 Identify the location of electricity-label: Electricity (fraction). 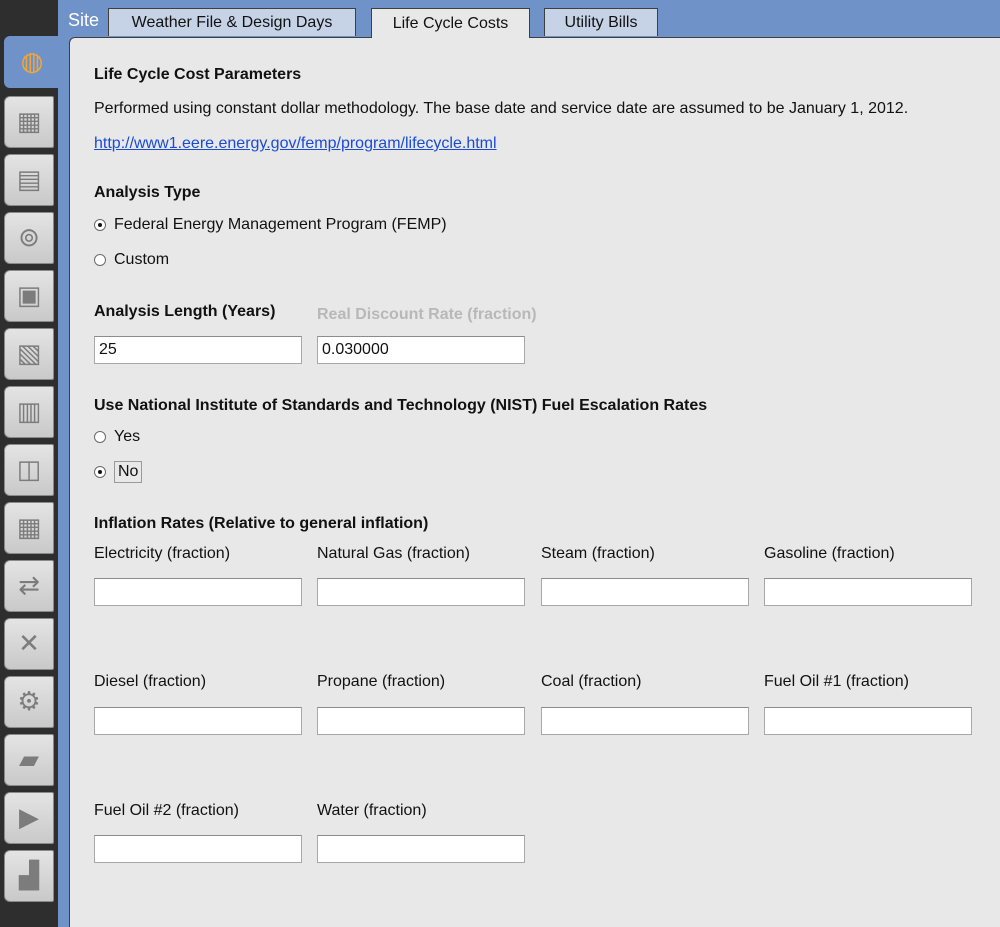
(162, 553).